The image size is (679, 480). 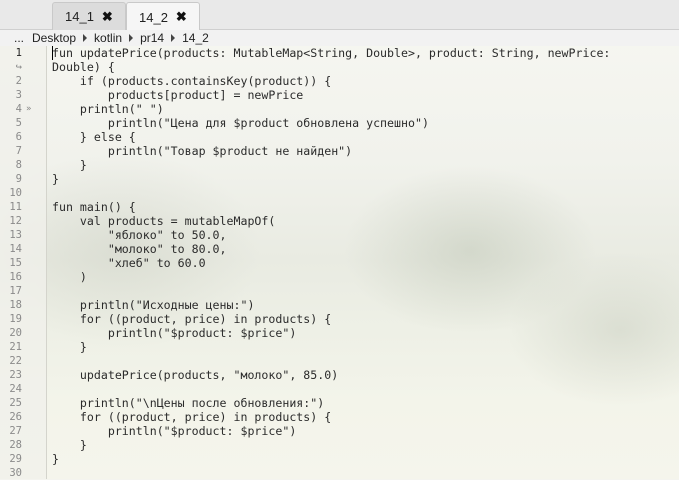 I want to click on line-number: 2, so click(x=18, y=81).